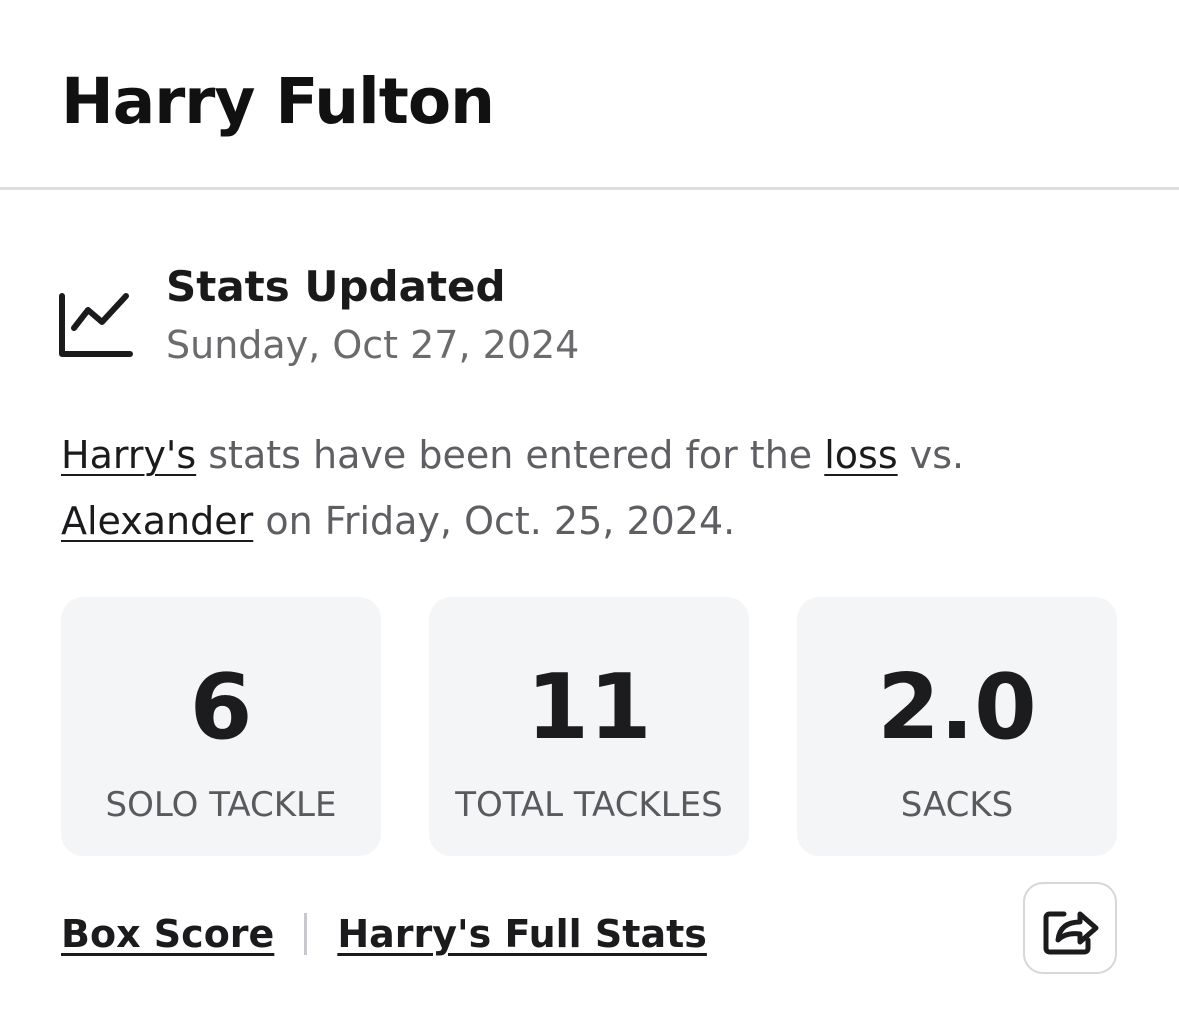 The image size is (1179, 1034). Describe the element at coordinates (1071, 933) in the screenshot. I see `share-icon` at that location.